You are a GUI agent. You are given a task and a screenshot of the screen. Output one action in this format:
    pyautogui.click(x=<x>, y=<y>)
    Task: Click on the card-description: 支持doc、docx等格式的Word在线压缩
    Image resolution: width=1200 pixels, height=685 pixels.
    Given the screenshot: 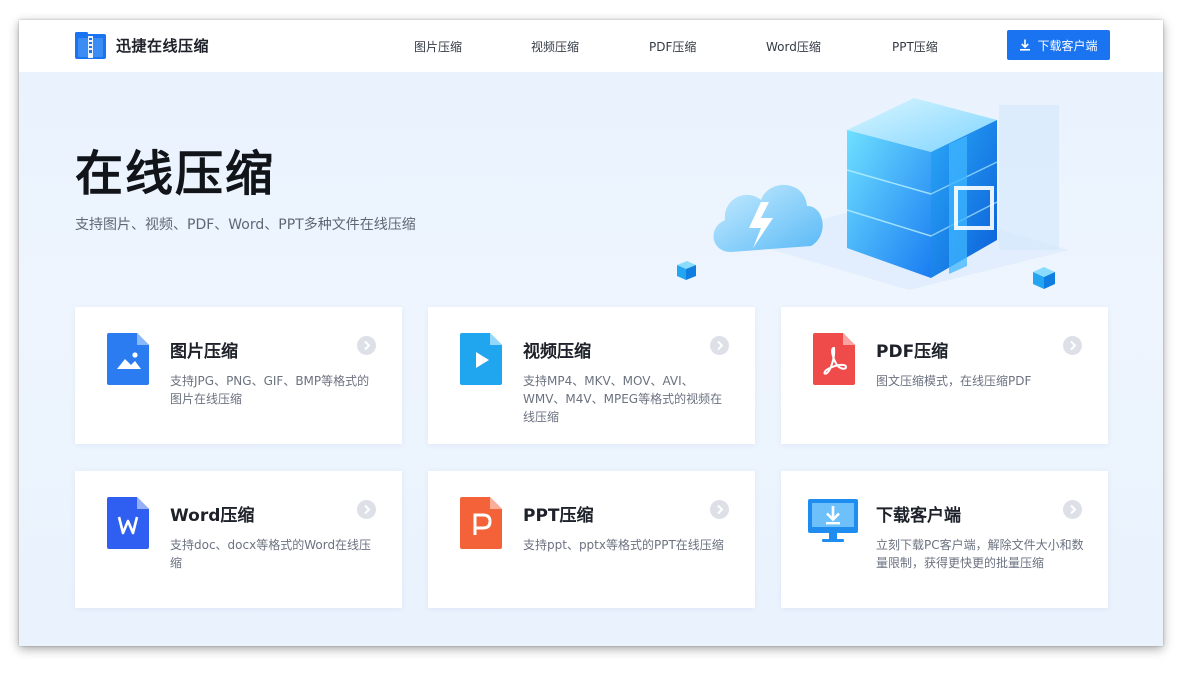 What is the action you would take?
    pyautogui.click(x=271, y=554)
    